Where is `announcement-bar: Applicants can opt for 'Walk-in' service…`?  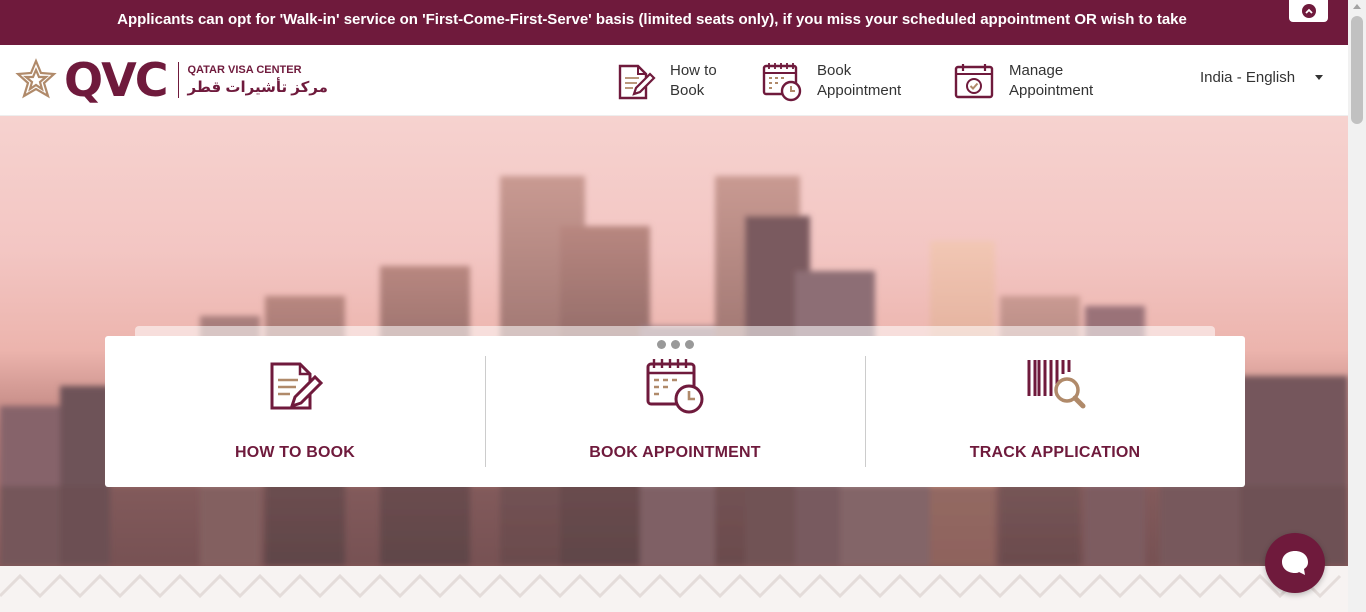
announcement-bar: Applicants can opt for 'Walk-in' service… is located at coordinates (674, 22).